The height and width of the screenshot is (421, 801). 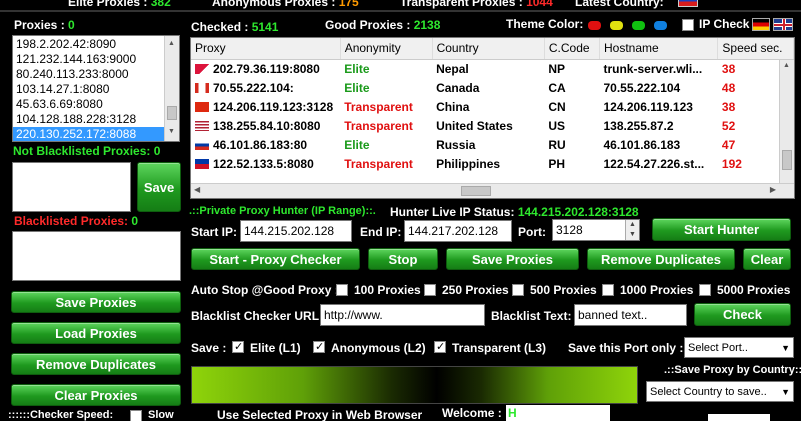 What do you see at coordinates (275, 259) in the screenshot?
I see `start-proxy-checker-button: Start - Proxy Checker` at bounding box center [275, 259].